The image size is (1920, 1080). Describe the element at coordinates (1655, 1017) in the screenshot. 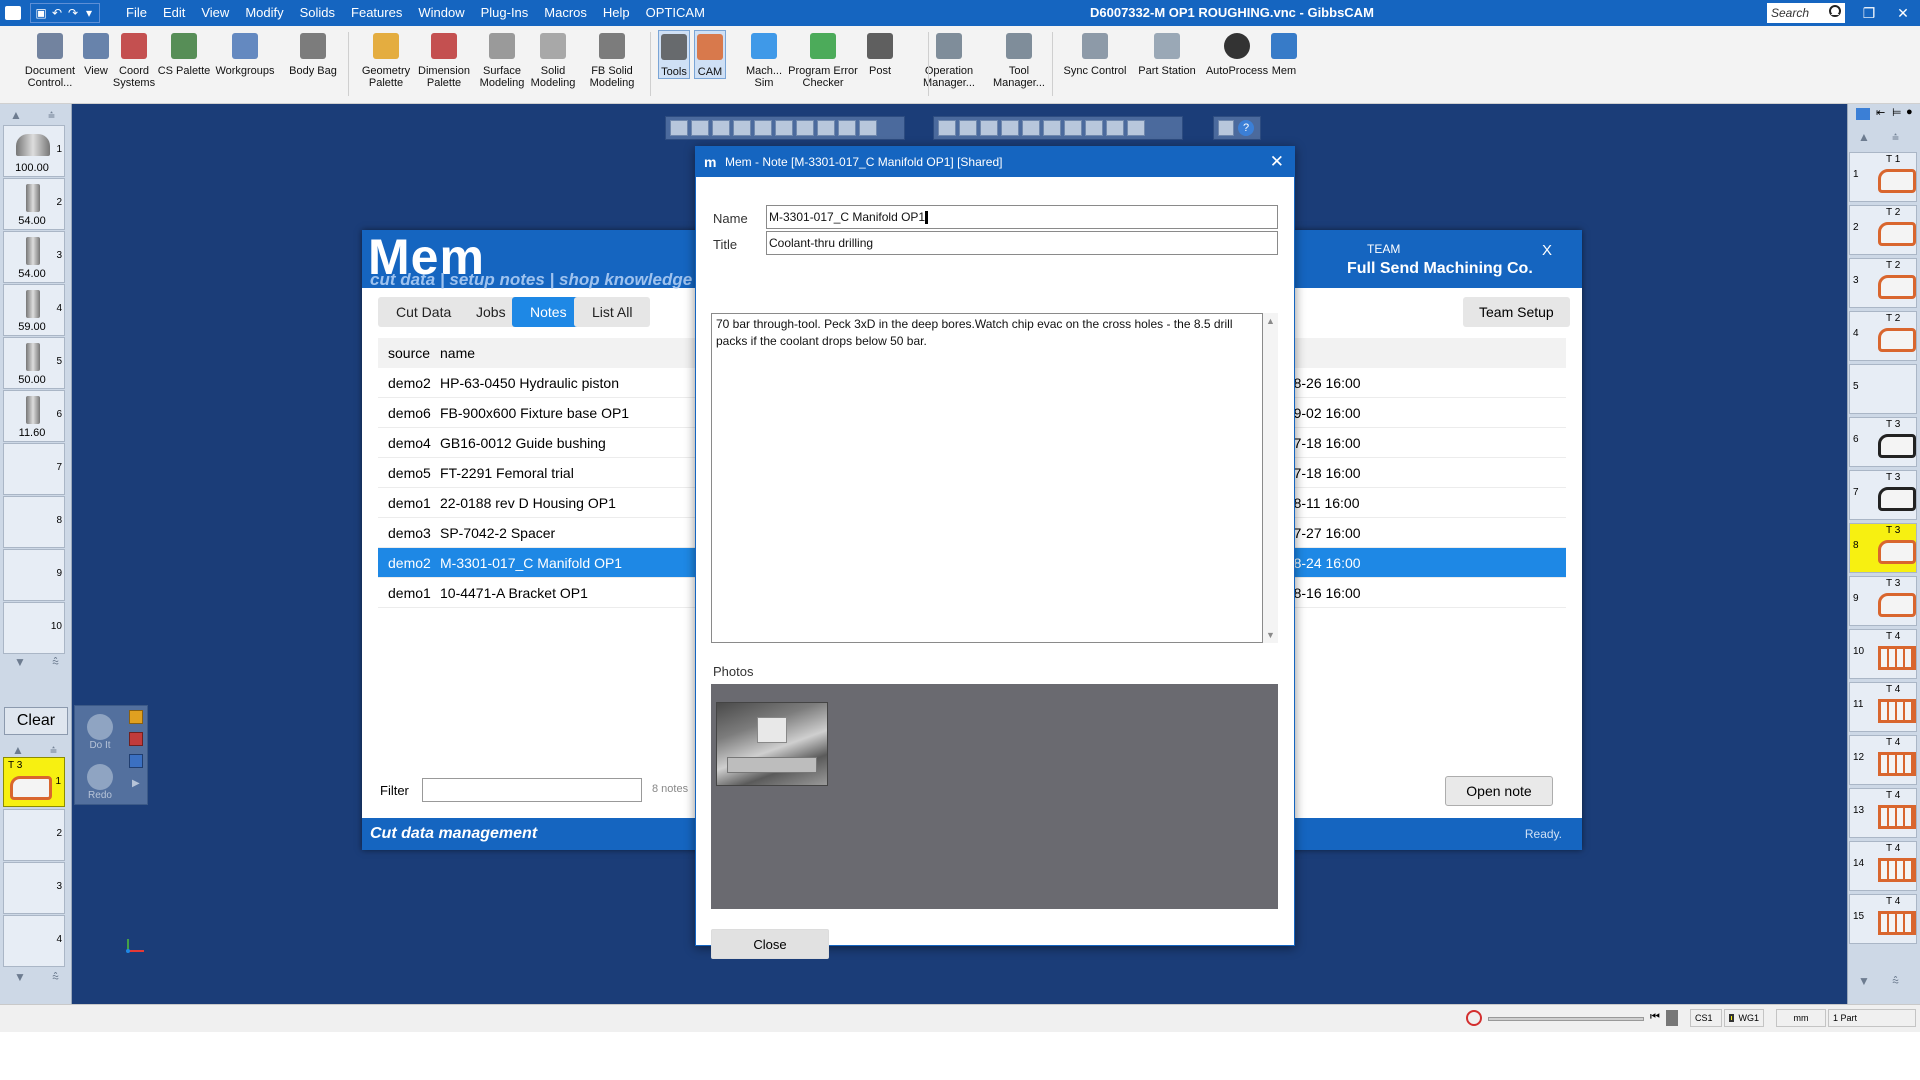

I see `rewind-icon: ⏮` at that location.